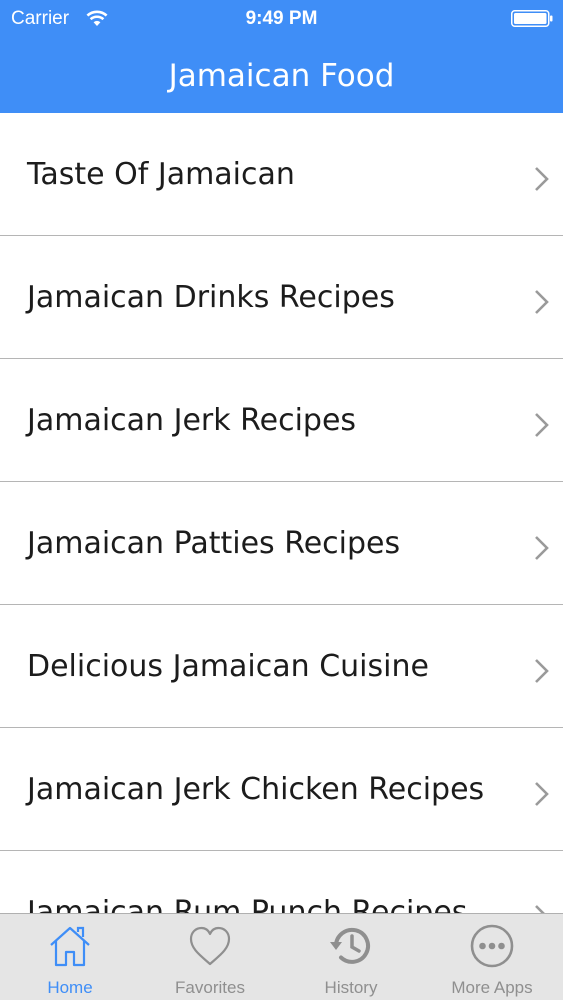 The image size is (563, 1000). Describe the element at coordinates (492, 987) in the screenshot. I see `tab-label: More Apps` at that location.